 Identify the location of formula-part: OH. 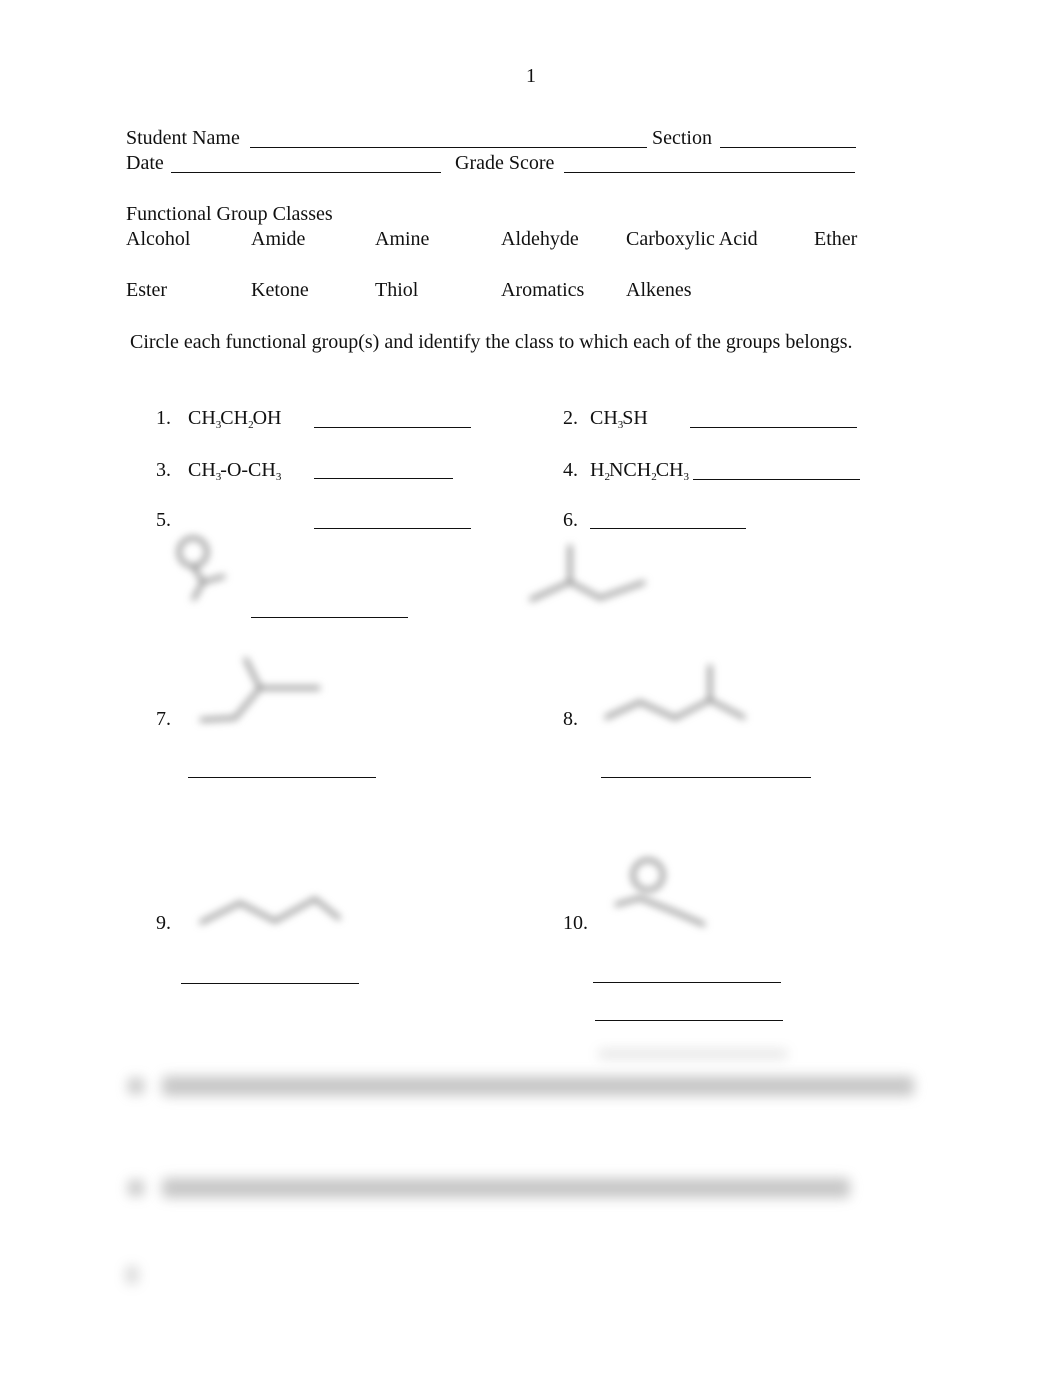
(267, 418).